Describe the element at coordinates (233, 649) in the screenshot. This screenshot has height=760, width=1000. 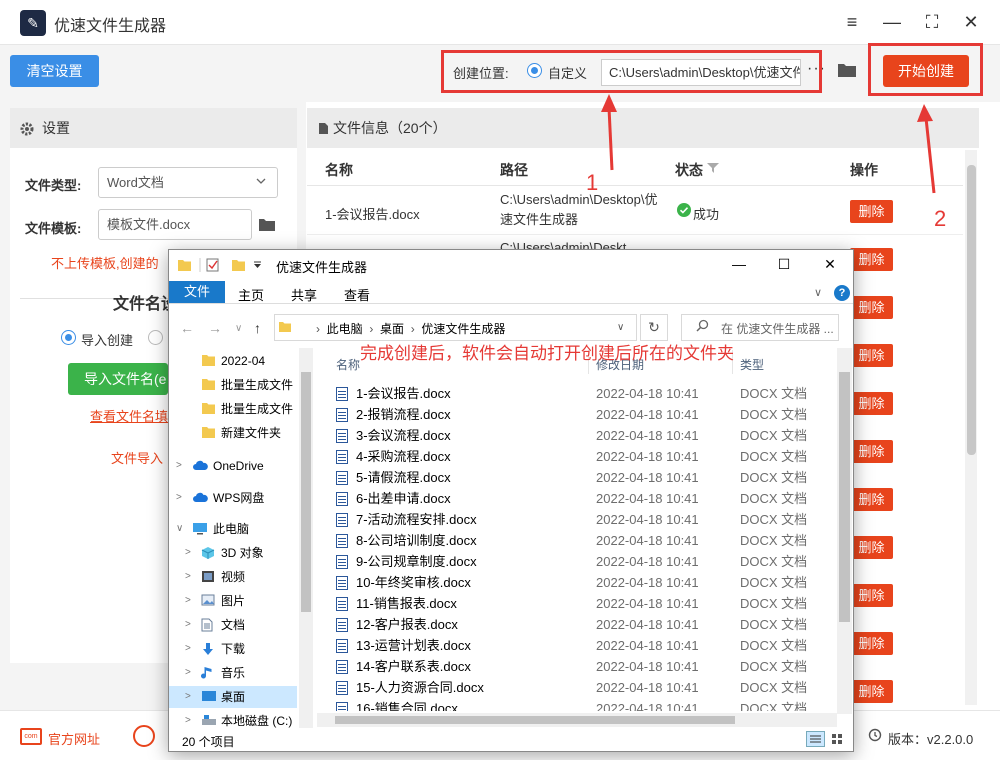
I see `nav-item: > 下载` at that location.